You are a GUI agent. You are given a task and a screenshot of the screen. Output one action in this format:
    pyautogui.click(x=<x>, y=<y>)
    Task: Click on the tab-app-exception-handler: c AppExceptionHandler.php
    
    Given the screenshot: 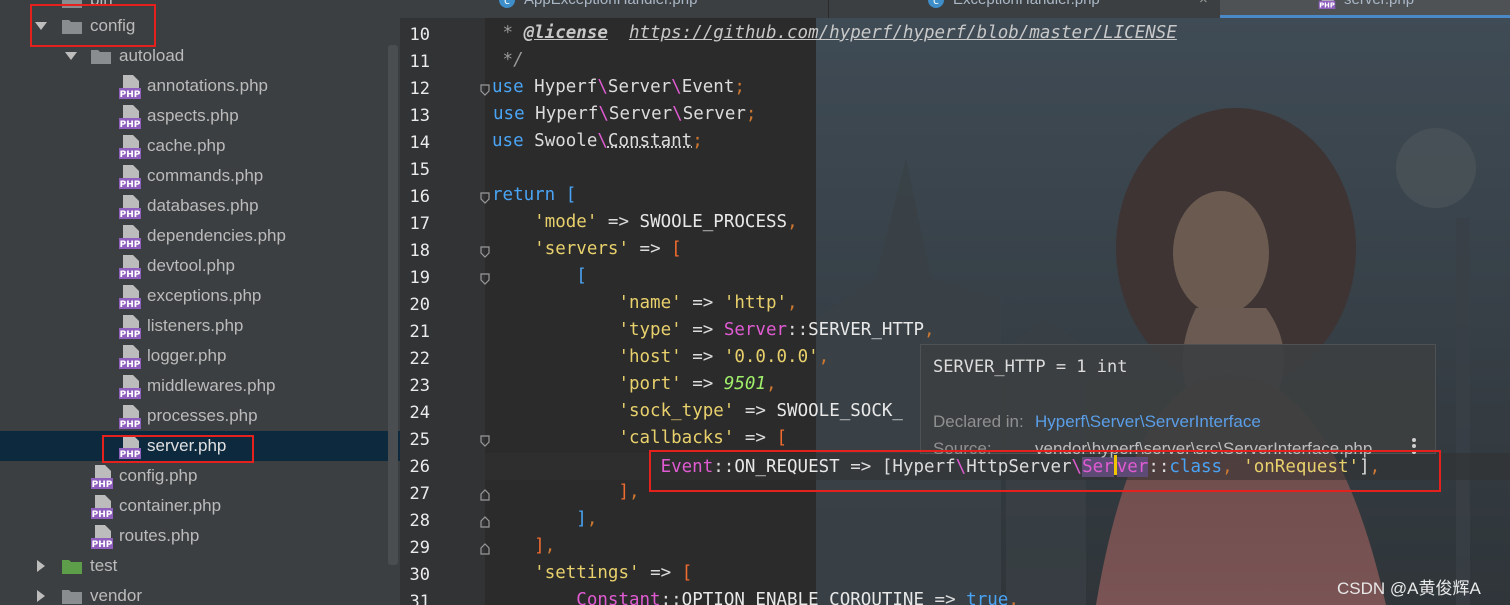 What is the action you would take?
    pyautogui.click(x=597, y=9)
    